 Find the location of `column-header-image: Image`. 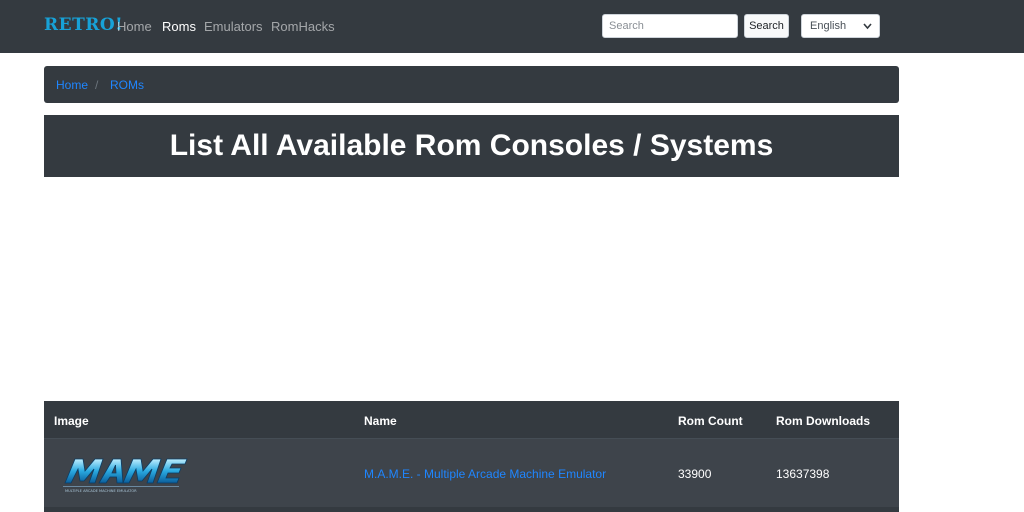

column-header-image: Image is located at coordinates (71, 421).